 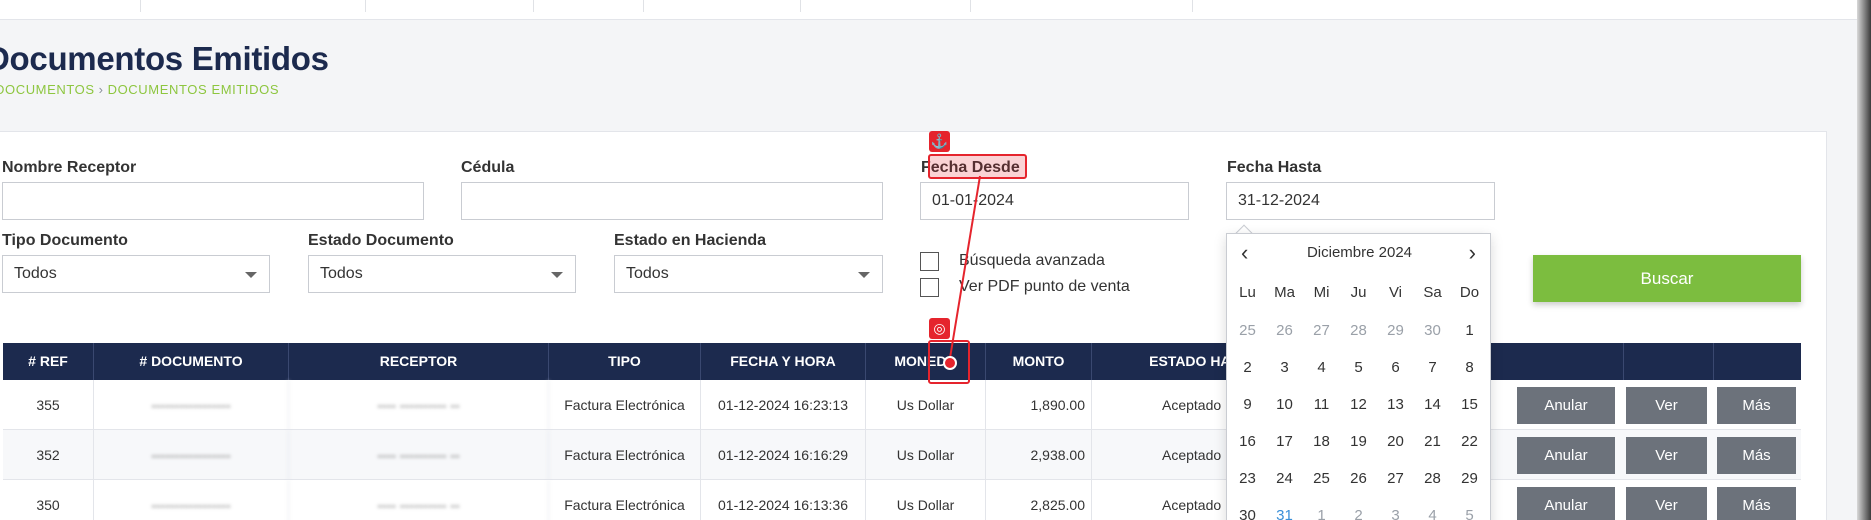 What do you see at coordinates (977, 166) in the screenshot?
I see `anchor-highlight` at bounding box center [977, 166].